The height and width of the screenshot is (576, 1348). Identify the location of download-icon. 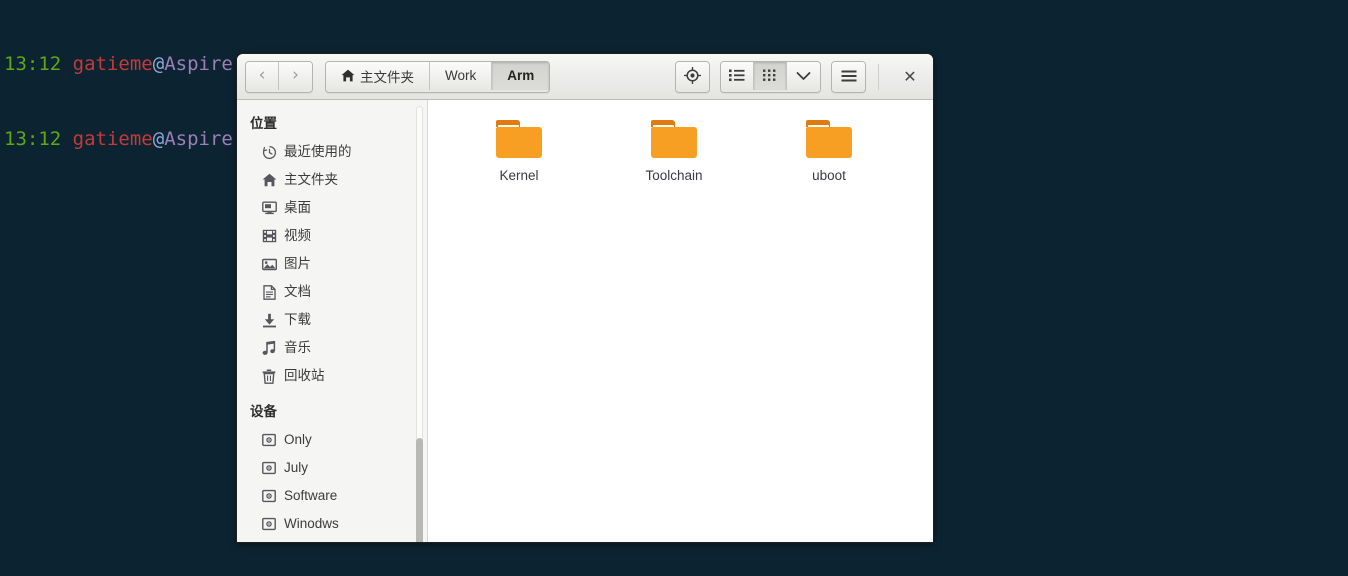
(269, 320).